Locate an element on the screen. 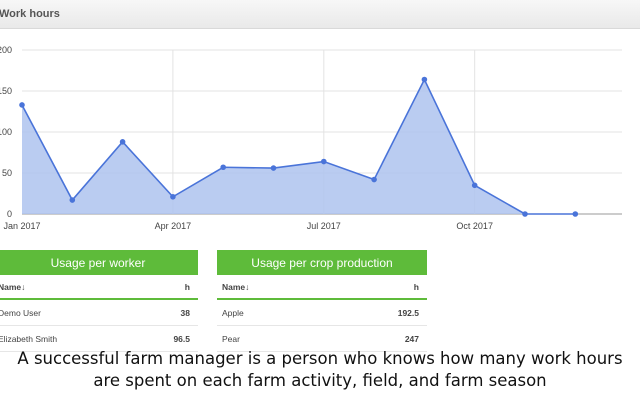  y-tick-label: 0 is located at coordinates (9, 214).